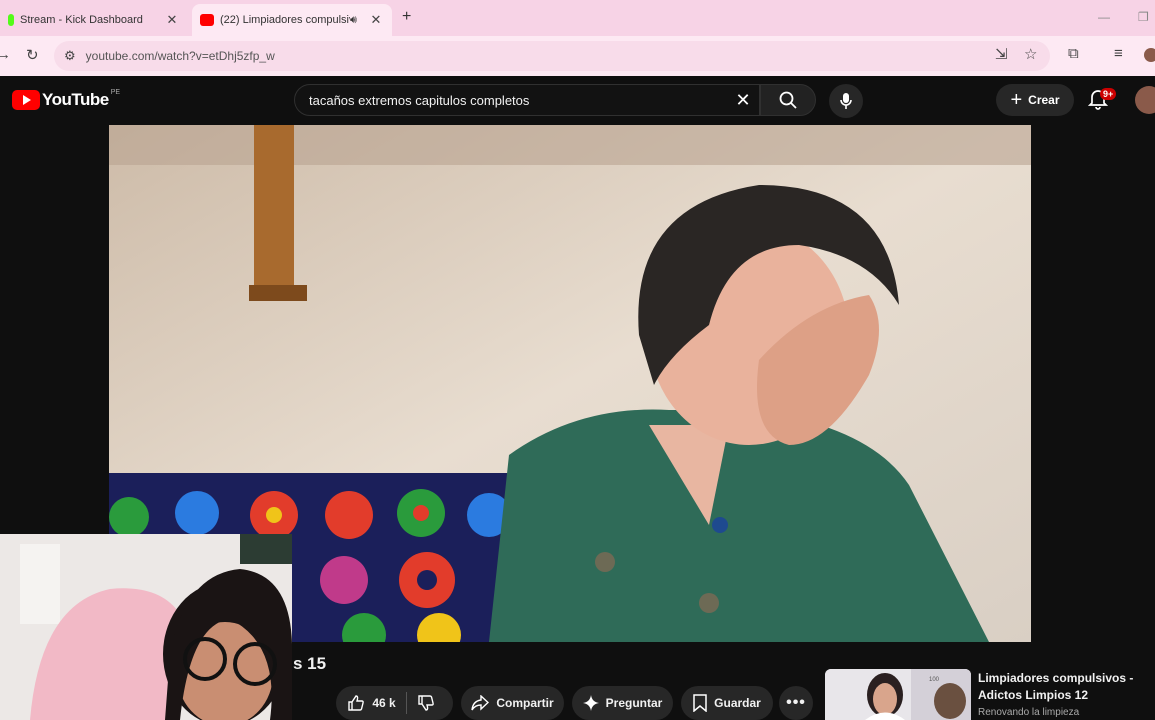 The width and height of the screenshot is (1155, 720). What do you see at coordinates (207, 20) in the screenshot?
I see `youtube-favicon-icon` at bounding box center [207, 20].